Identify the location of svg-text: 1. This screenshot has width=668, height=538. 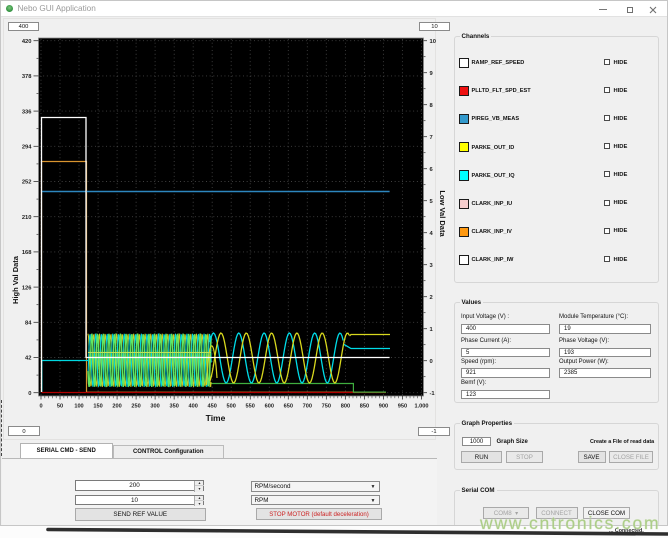
(432, 330).